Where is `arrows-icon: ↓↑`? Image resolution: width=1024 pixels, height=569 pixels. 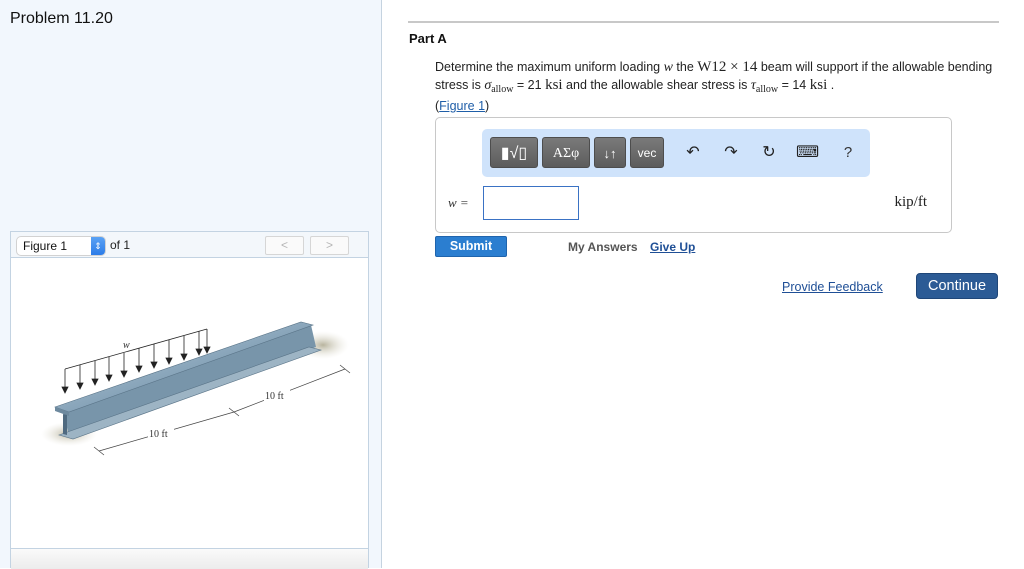 arrows-icon: ↓↑ is located at coordinates (610, 153).